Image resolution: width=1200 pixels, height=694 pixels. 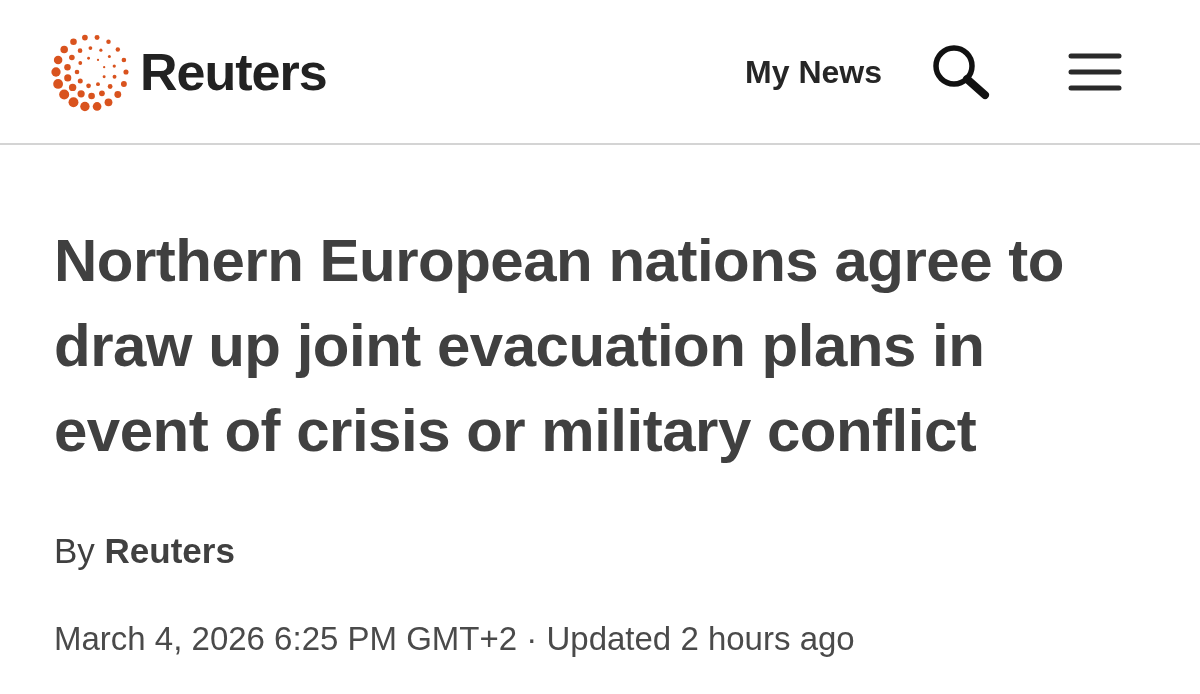 I want to click on search-button, so click(x=961, y=71).